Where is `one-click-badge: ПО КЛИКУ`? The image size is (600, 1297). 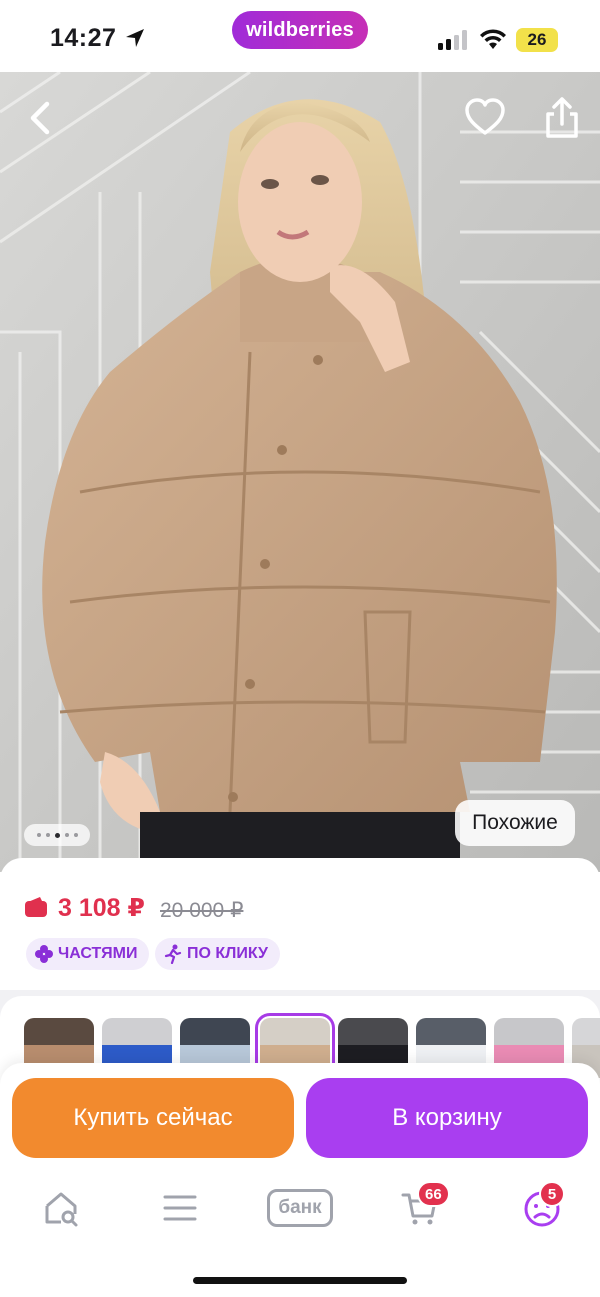 one-click-badge: ПО КЛИКУ is located at coordinates (217, 954).